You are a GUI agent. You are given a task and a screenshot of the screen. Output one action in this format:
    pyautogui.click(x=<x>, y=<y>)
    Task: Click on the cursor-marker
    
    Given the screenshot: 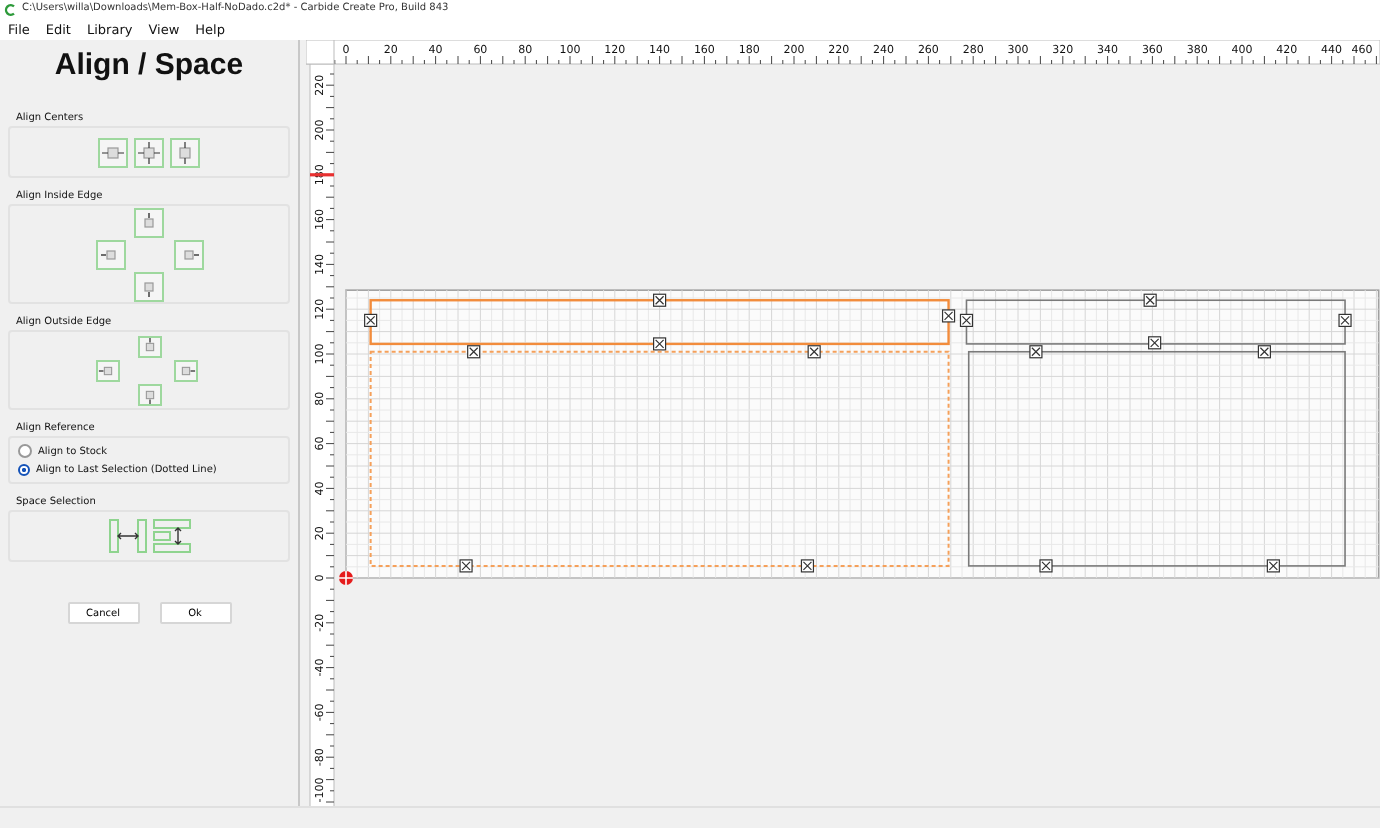 What is the action you would take?
    pyautogui.click(x=322, y=175)
    